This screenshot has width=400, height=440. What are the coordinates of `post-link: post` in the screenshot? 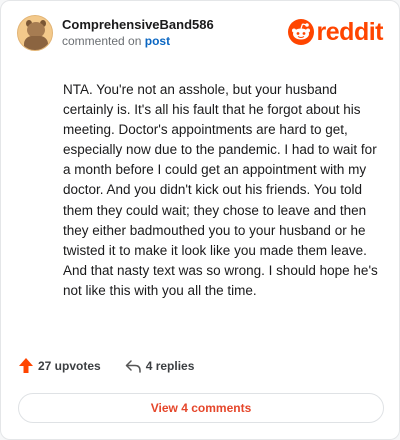 It's located at (157, 41).